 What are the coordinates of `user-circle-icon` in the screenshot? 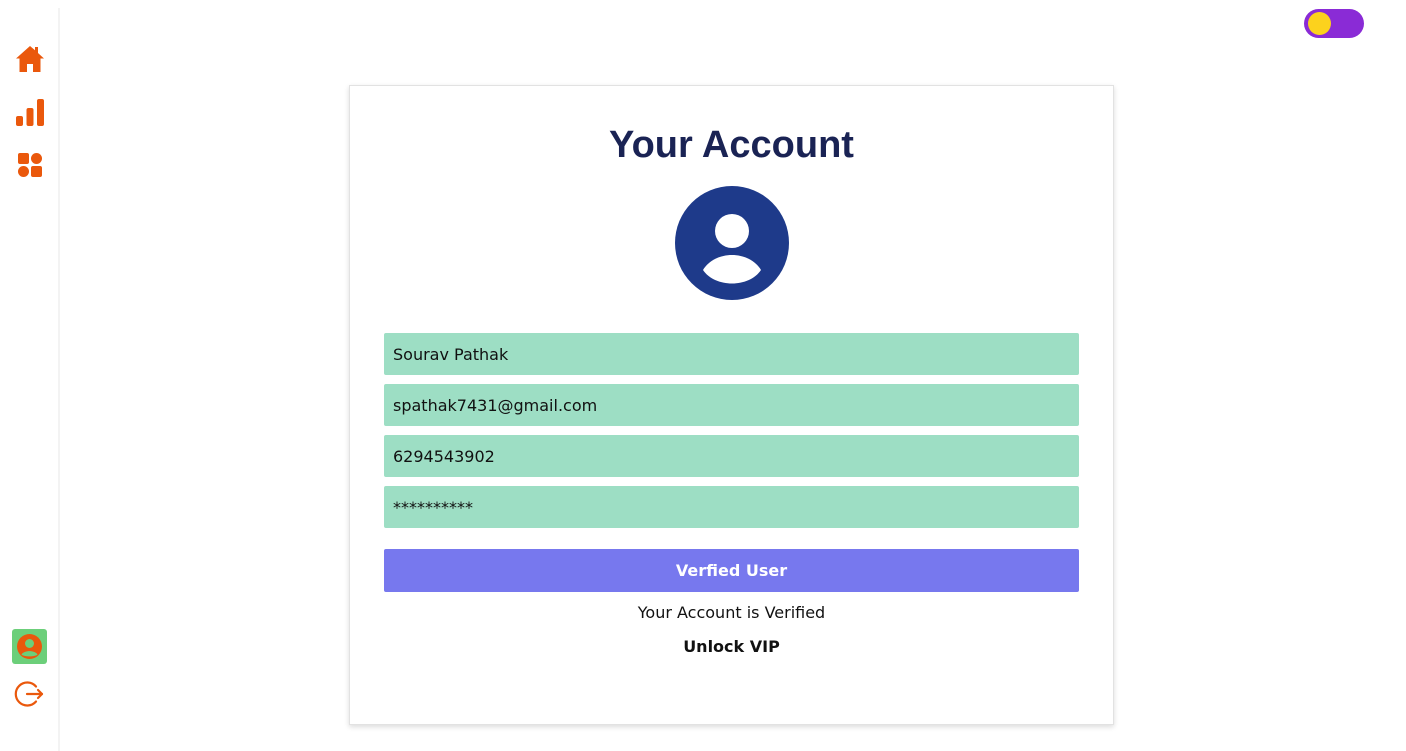 It's located at (29, 646).